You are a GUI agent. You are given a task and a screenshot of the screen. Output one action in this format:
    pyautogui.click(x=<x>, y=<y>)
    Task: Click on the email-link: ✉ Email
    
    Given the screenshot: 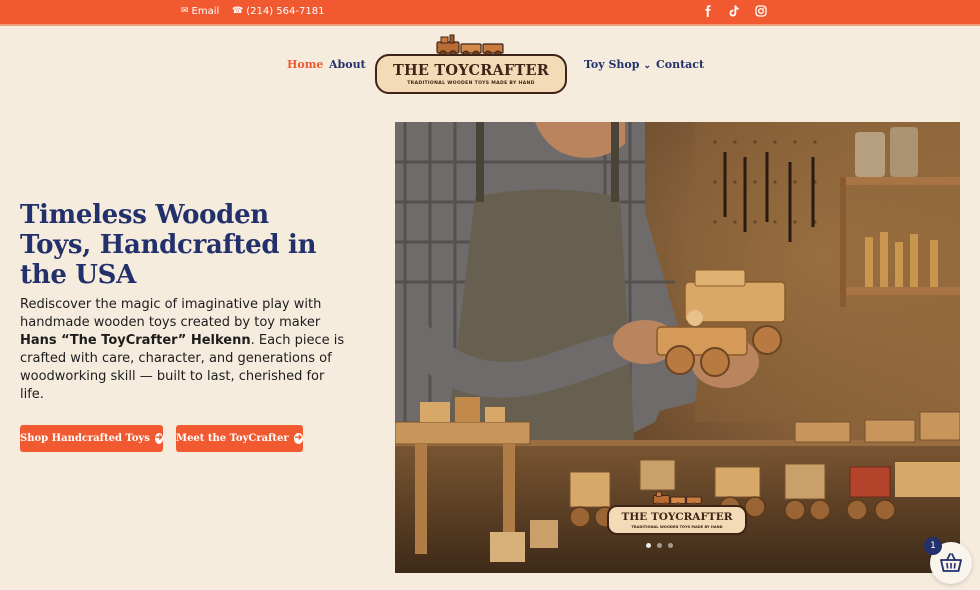 What is the action you would take?
    pyautogui.click(x=200, y=11)
    